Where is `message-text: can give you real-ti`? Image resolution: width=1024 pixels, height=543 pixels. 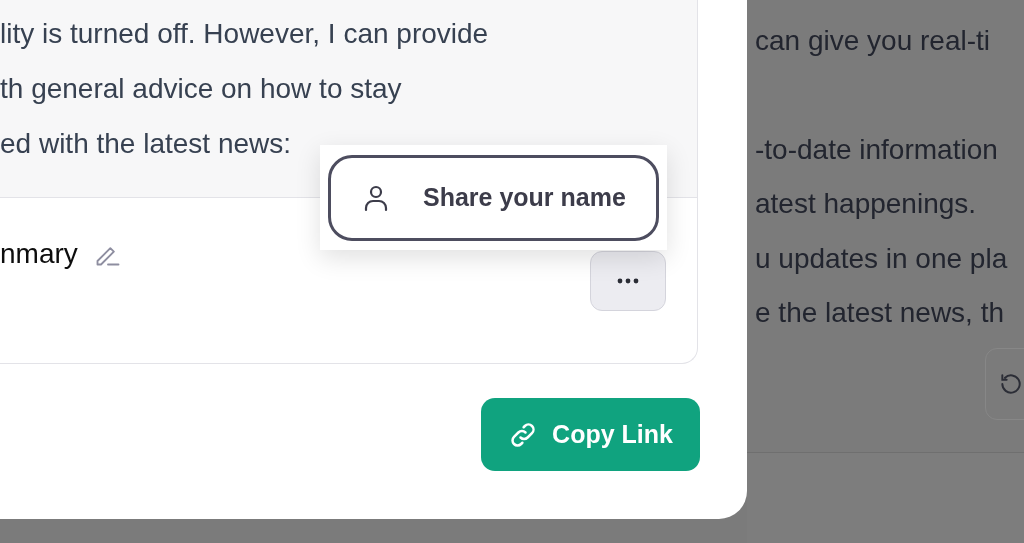 message-text: can give you real-ti is located at coordinates (873, 41).